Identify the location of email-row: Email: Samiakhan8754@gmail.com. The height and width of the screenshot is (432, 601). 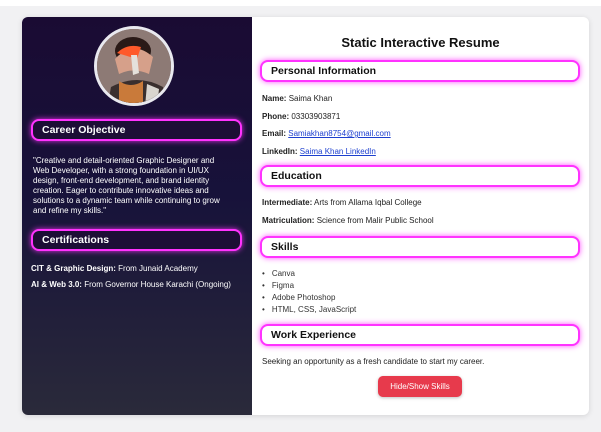
(326, 133).